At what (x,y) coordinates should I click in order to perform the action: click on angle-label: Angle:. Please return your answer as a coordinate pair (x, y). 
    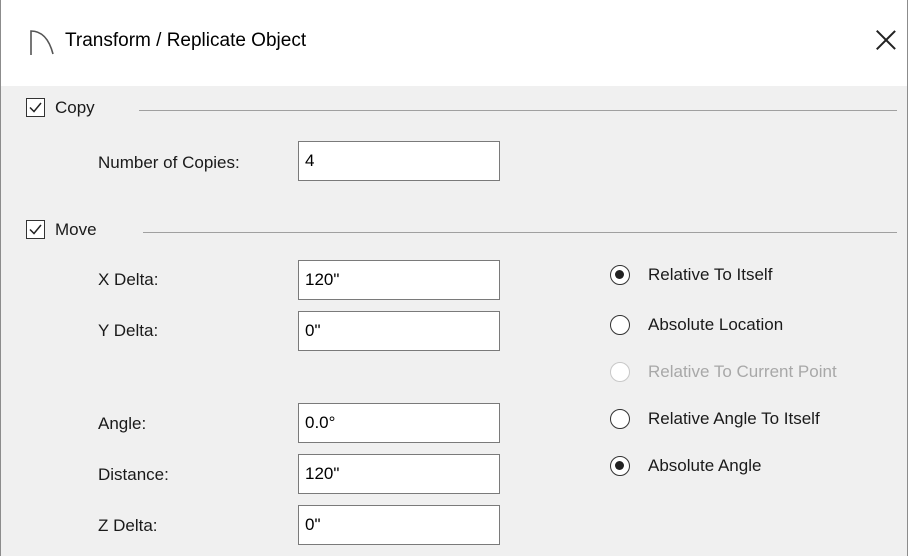
    Looking at the image, I should click on (122, 423).